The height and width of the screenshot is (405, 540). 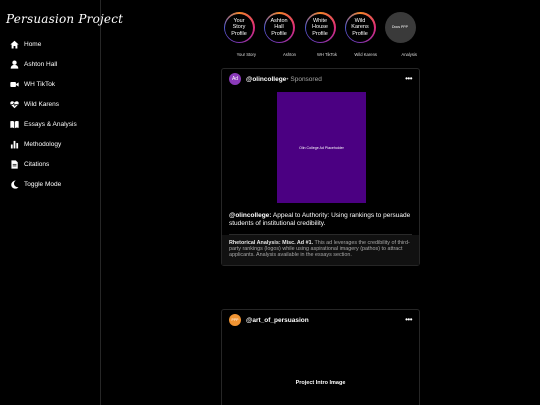 I want to click on story-ring-text: Wild Karens Profile, so click(x=360, y=27).